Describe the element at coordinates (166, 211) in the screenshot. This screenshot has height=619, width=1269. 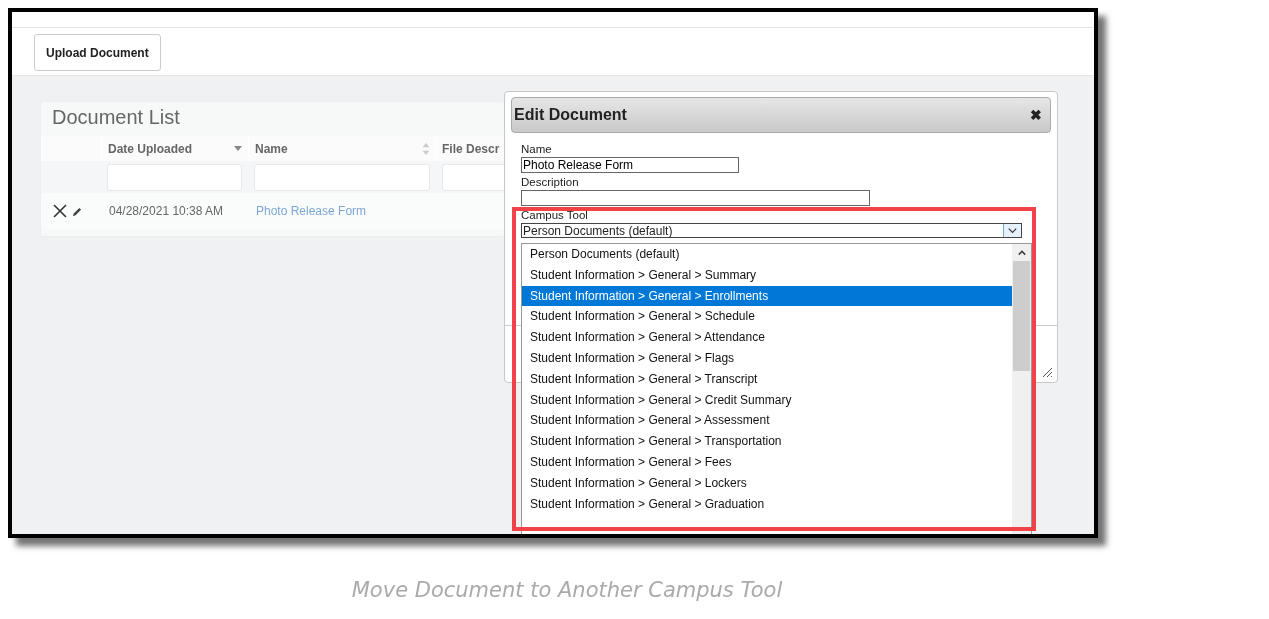
I see `table-cell-text: 04/28/2021 10:38 AM` at that location.